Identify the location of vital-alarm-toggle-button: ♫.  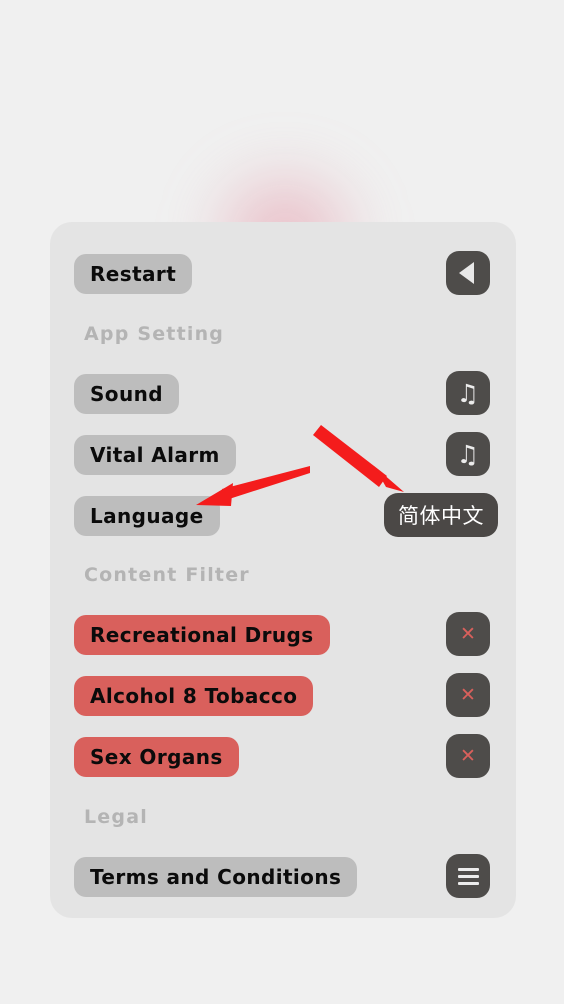
(468, 454).